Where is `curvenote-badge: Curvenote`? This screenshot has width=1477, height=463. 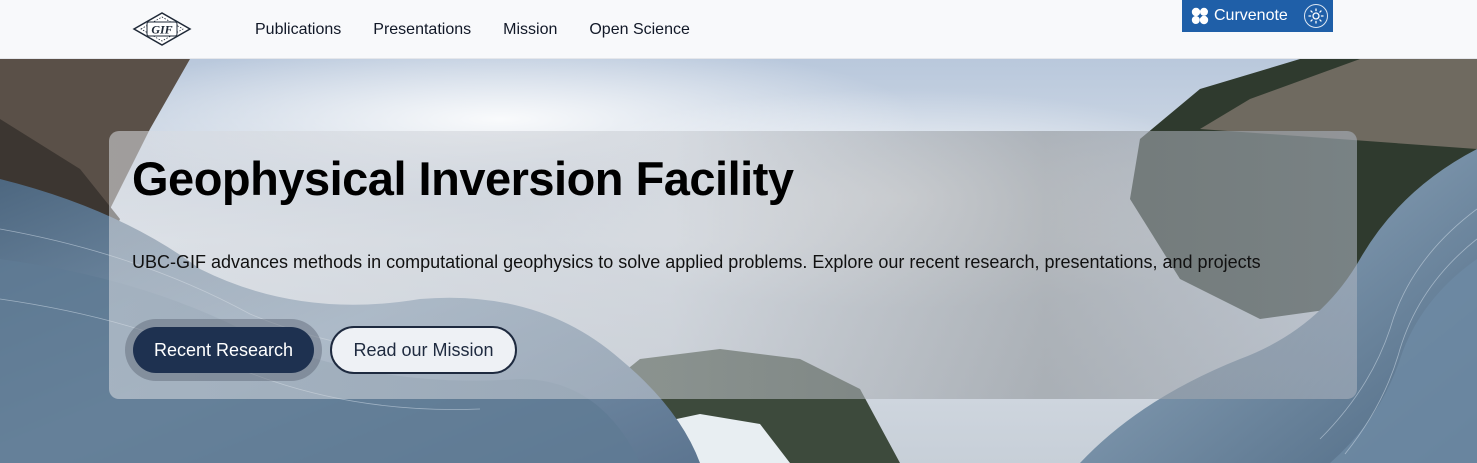
curvenote-badge: Curvenote is located at coordinates (1257, 16).